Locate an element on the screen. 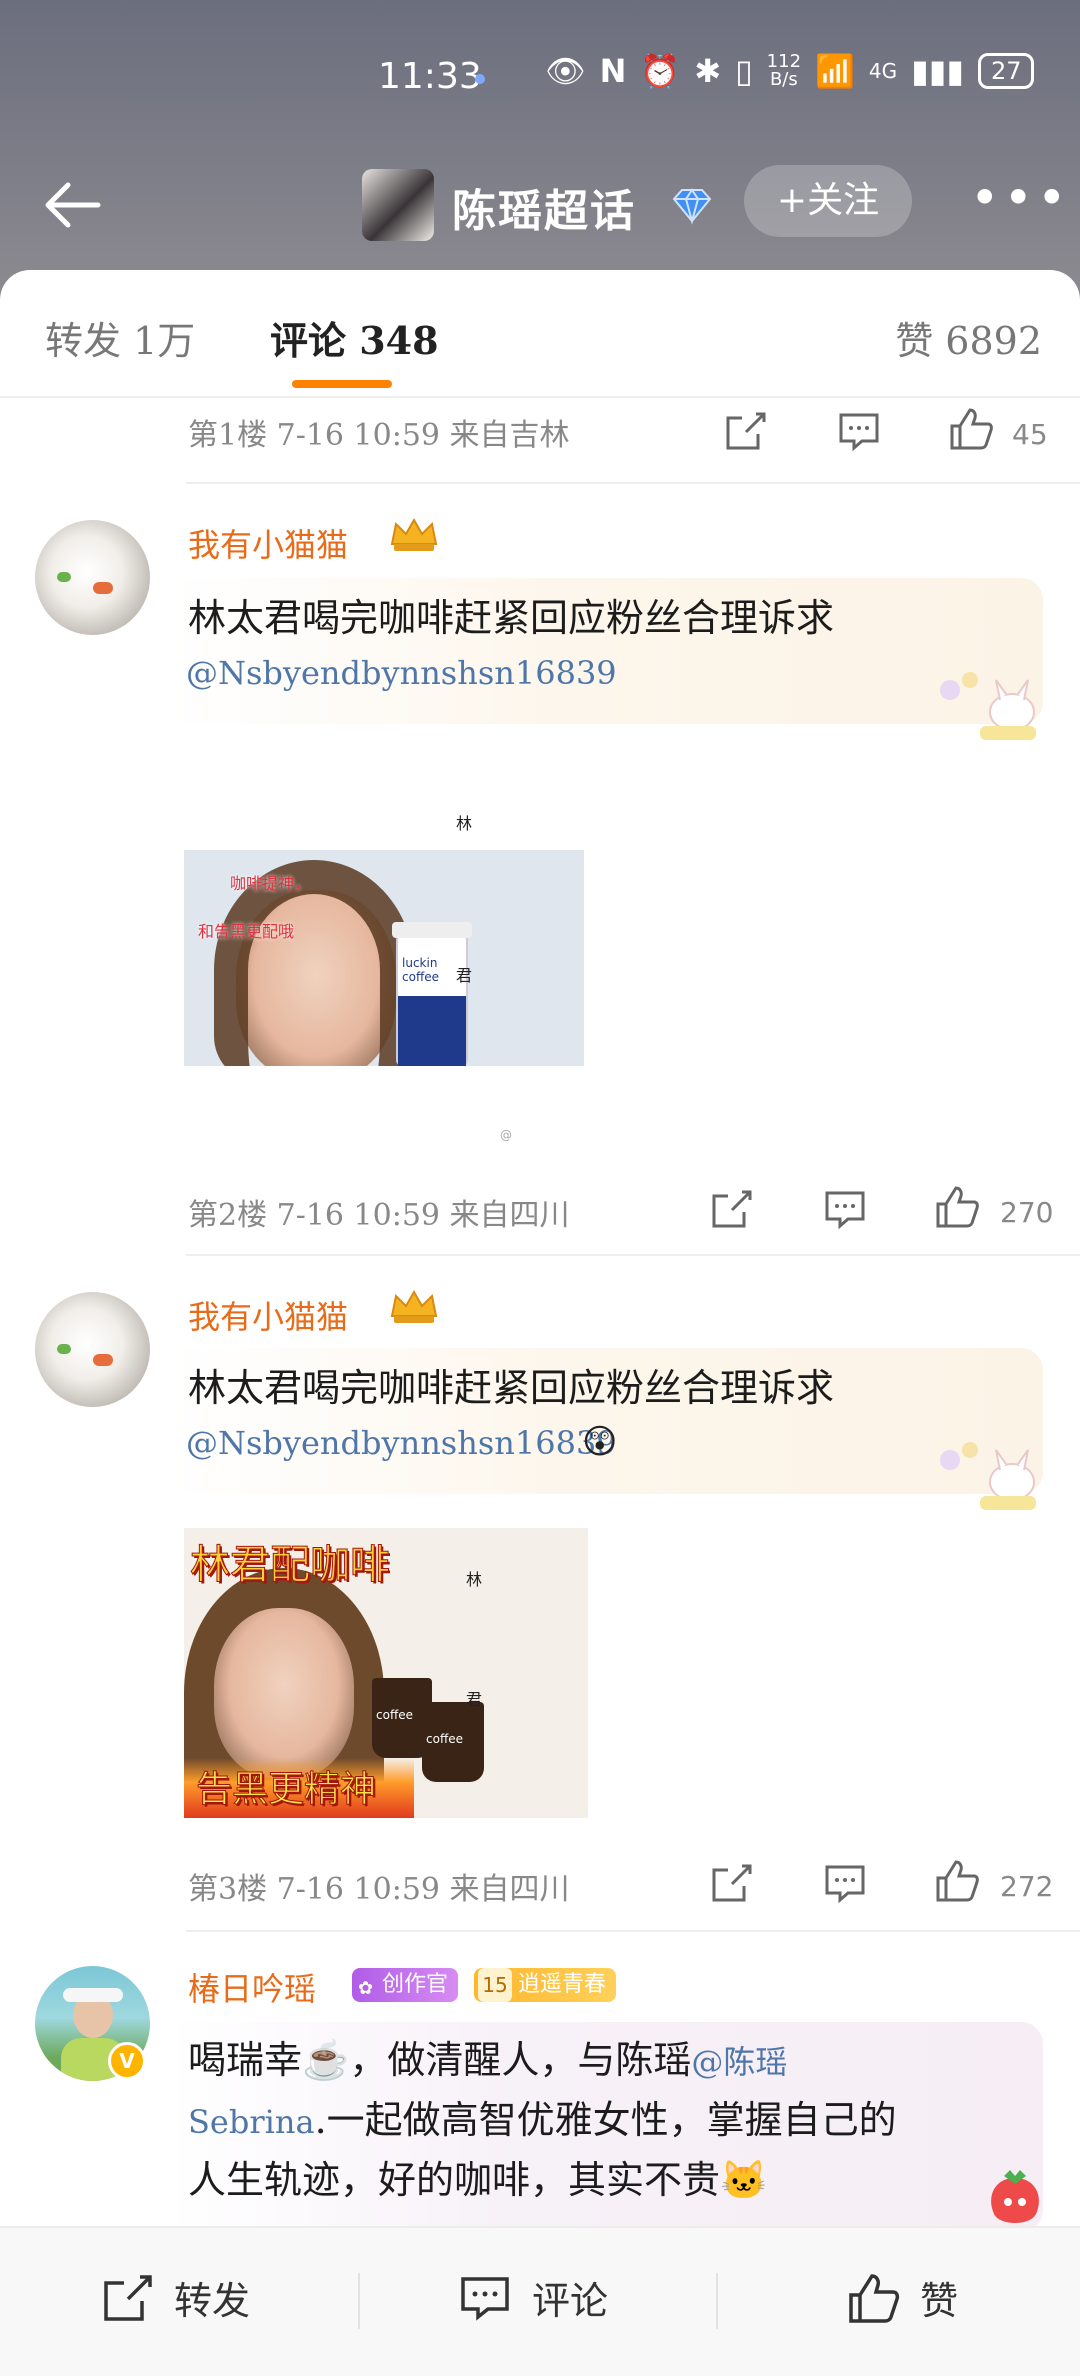 The height and width of the screenshot is (2376, 1080). status-bar: 11:33 👁 N ⏰ ✱ ▯ 112 B/s 📶 4G ▮▮▮ 27 is located at coordinates (540, 80).